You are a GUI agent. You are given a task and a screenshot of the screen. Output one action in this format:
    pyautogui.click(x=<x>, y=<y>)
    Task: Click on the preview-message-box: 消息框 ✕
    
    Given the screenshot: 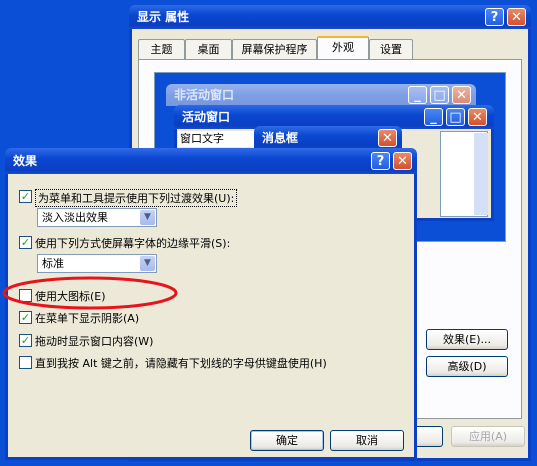 What is the action you would take?
    pyautogui.click(x=328, y=138)
    